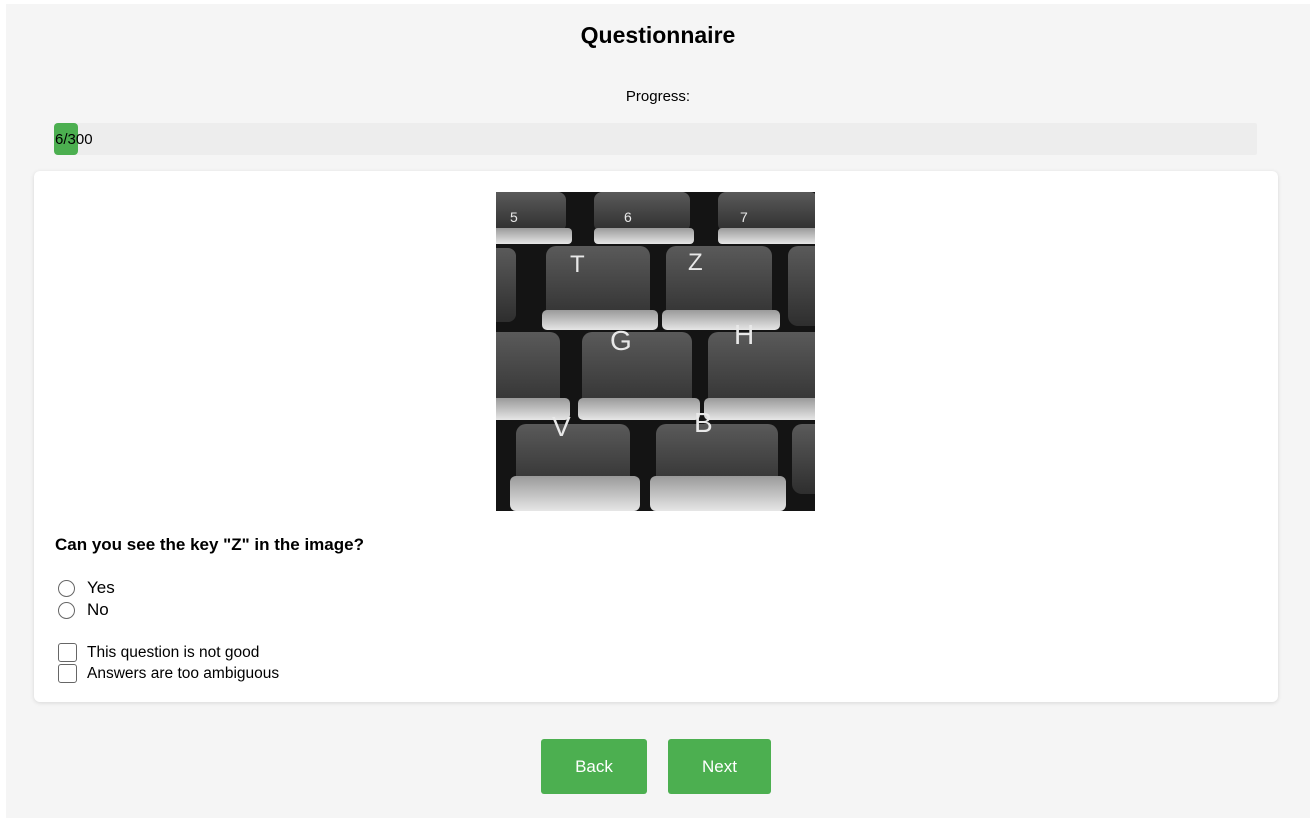 The width and height of the screenshot is (1316, 818). I want to click on option-yes: Yes, so click(86, 588).